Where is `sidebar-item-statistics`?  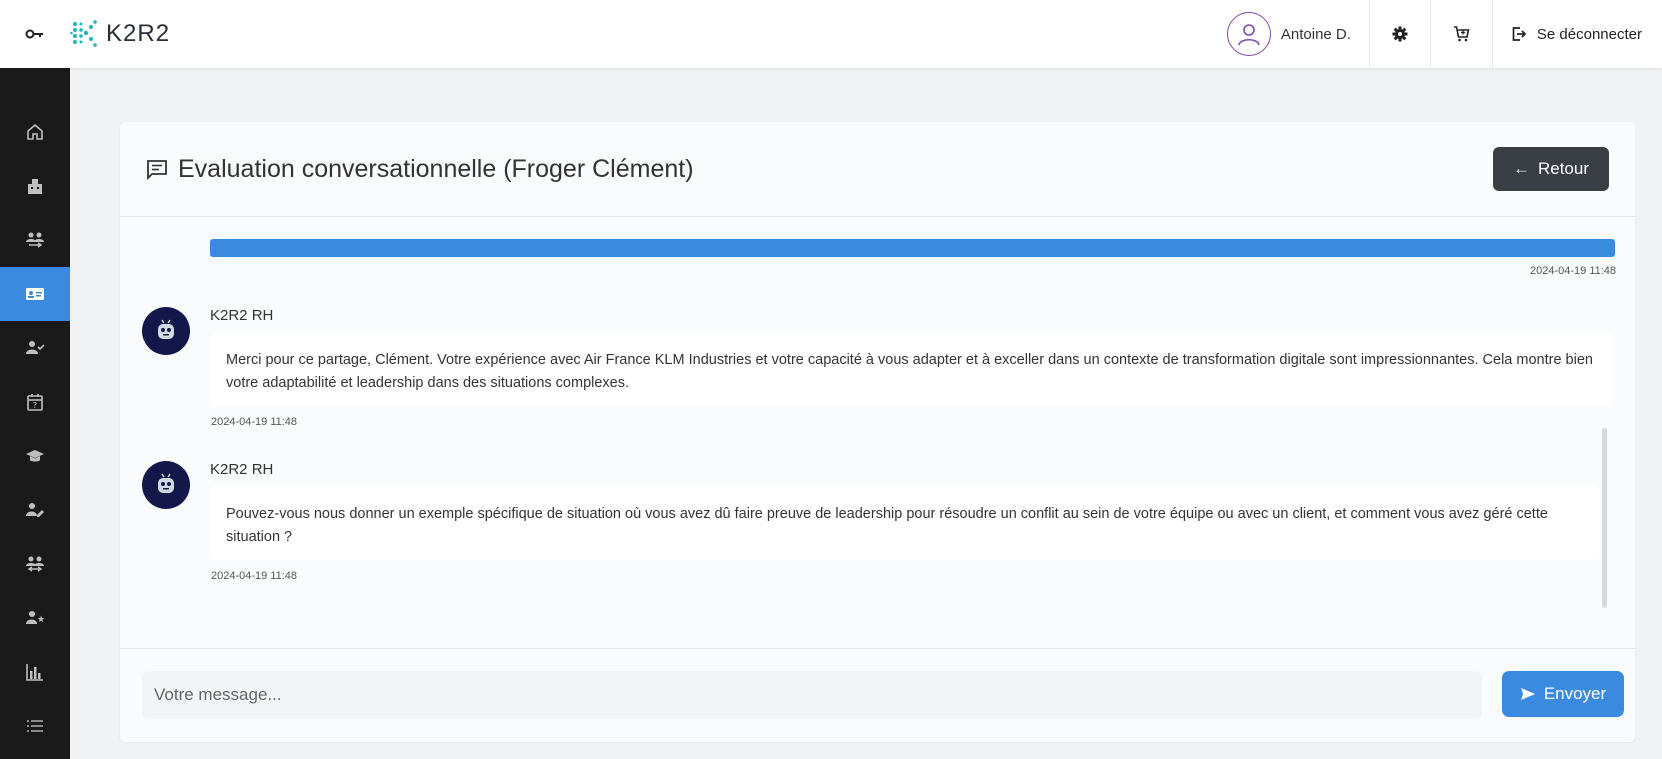 sidebar-item-statistics is located at coordinates (35, 672).